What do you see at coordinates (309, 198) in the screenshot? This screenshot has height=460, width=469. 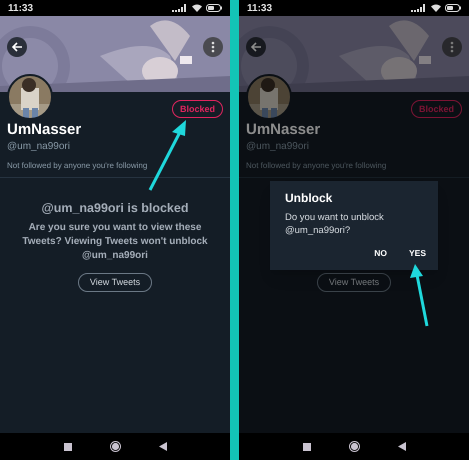 I see `dialog-title: Unblock` at bounding box center [309, 198].